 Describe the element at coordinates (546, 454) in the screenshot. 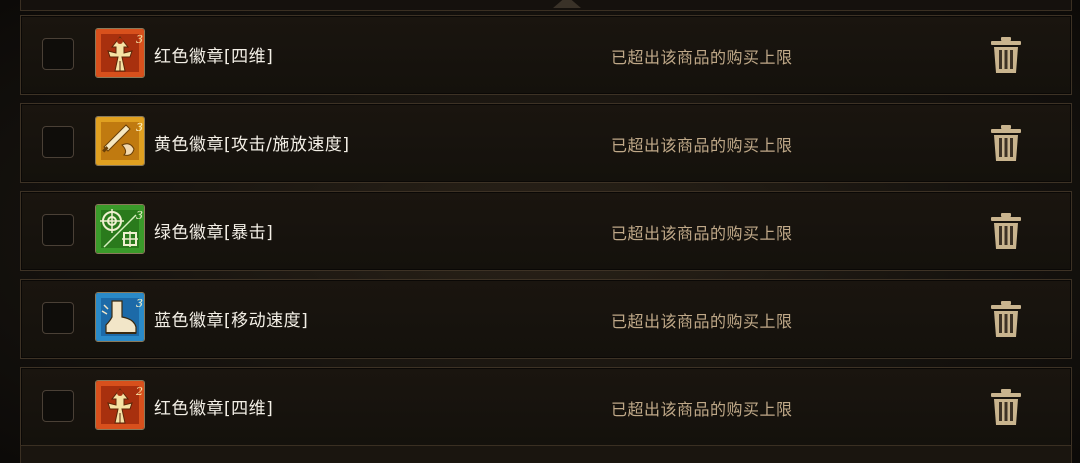

I see `list-bottom-frame` at that location.